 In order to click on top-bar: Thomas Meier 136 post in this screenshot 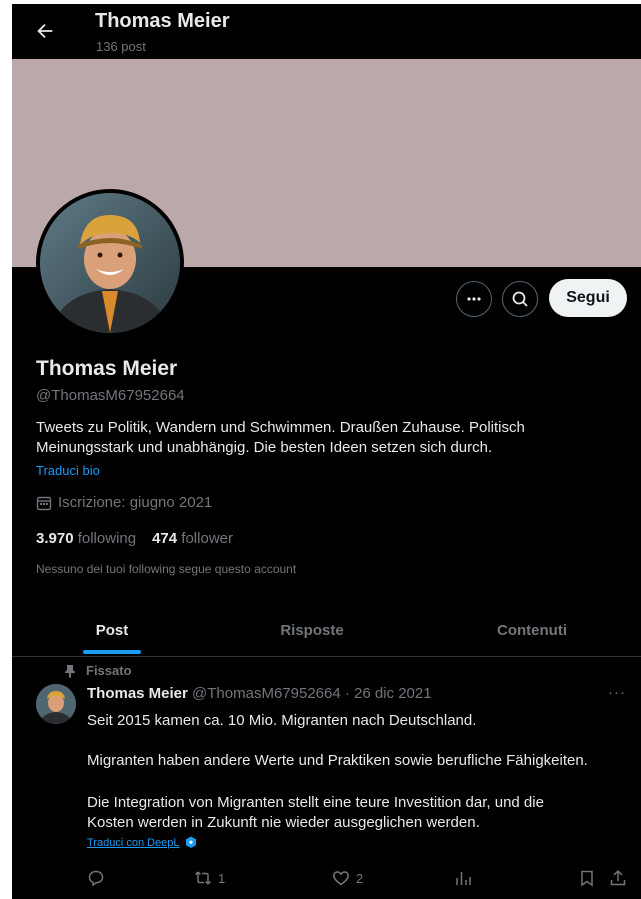, I will do `click(326, 31)`.